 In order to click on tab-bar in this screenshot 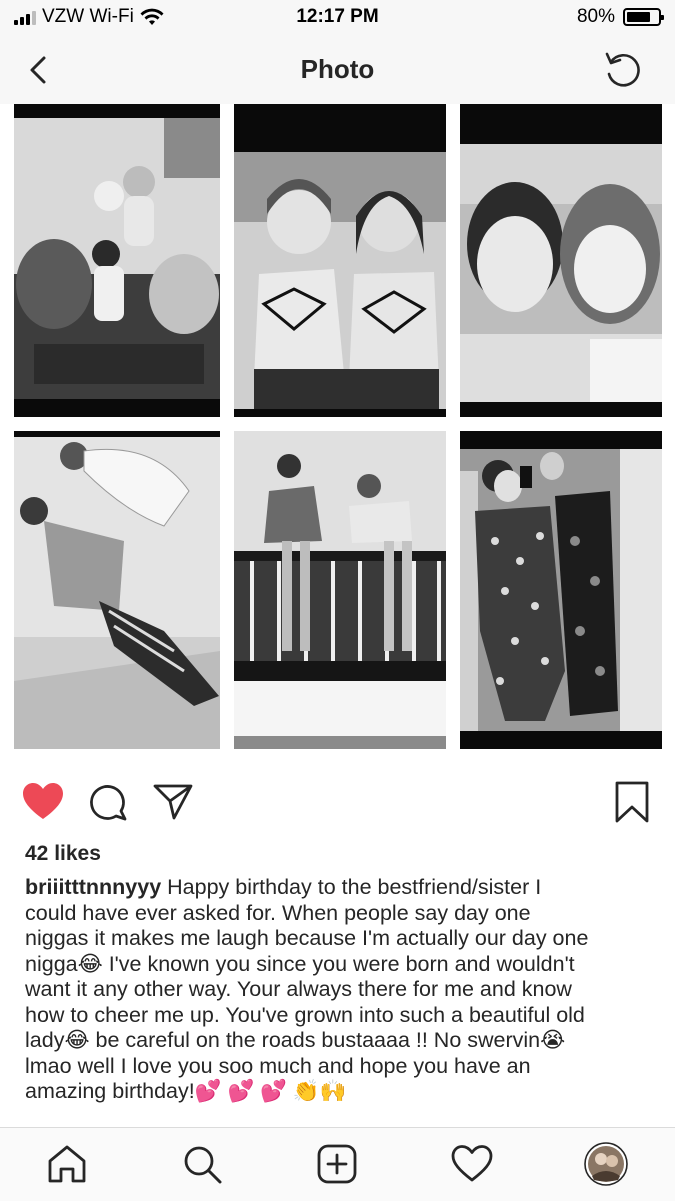, I will do `click(337, 1164)`.